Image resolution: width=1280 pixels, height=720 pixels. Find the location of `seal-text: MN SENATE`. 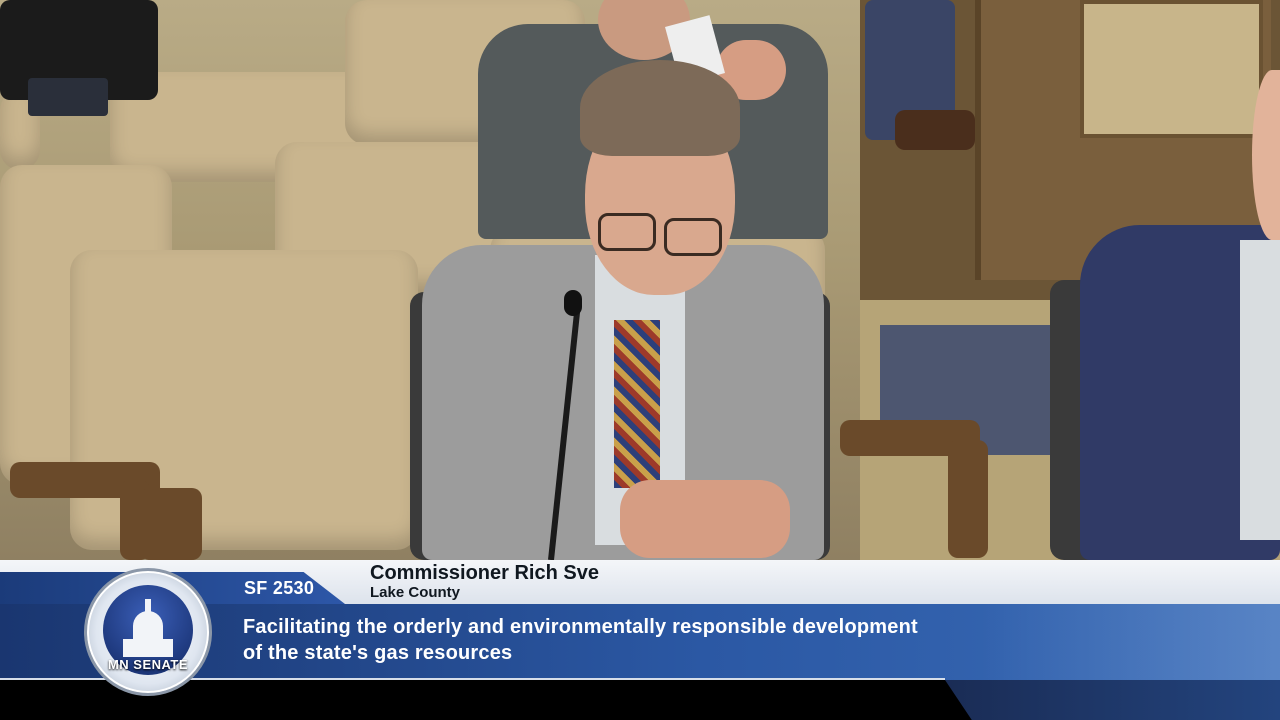

seal-text: MN SENATE is located at coordinates (148, 664).